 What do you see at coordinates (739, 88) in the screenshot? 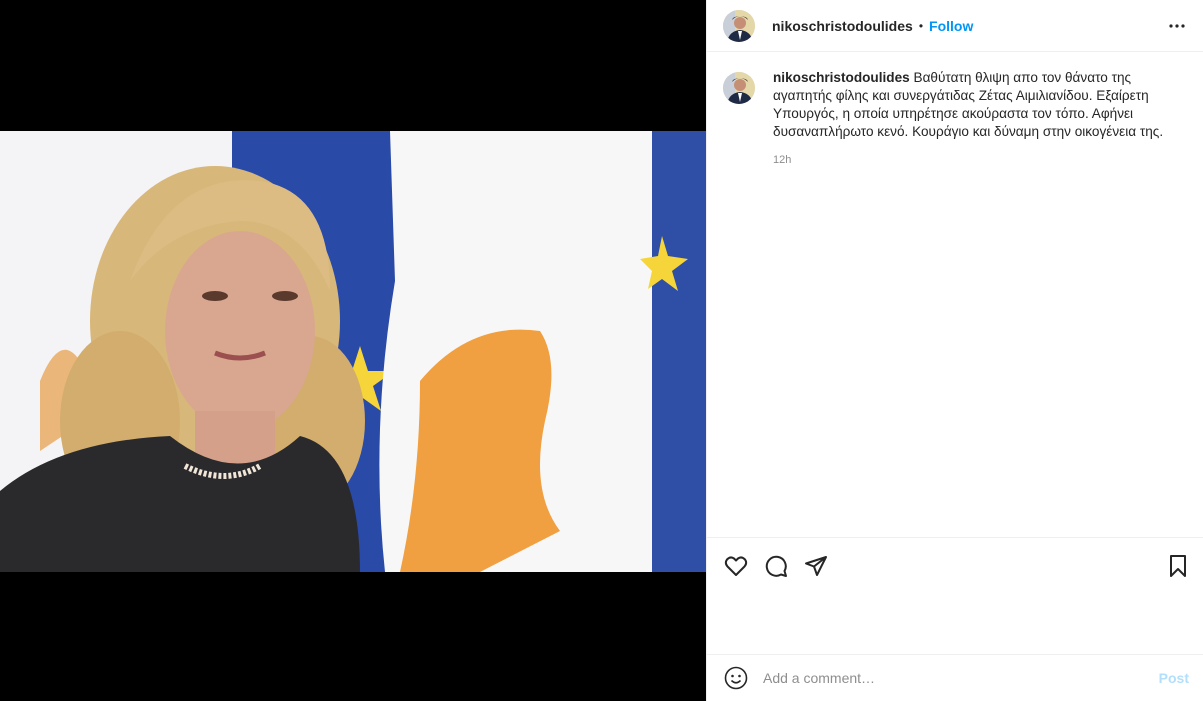
I see `caption-avatar` at bounding box center [739, 88].